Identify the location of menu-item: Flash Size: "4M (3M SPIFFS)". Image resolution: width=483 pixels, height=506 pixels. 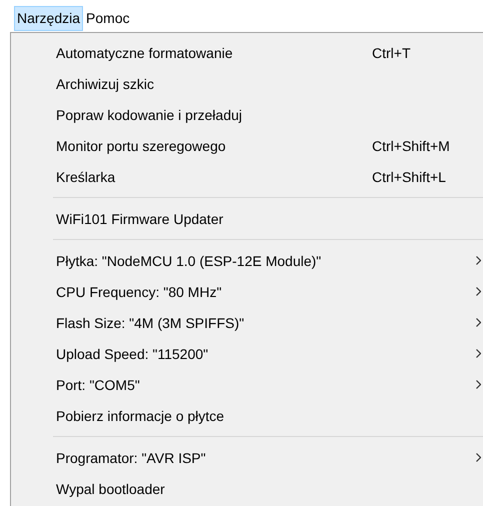
(247, 322).